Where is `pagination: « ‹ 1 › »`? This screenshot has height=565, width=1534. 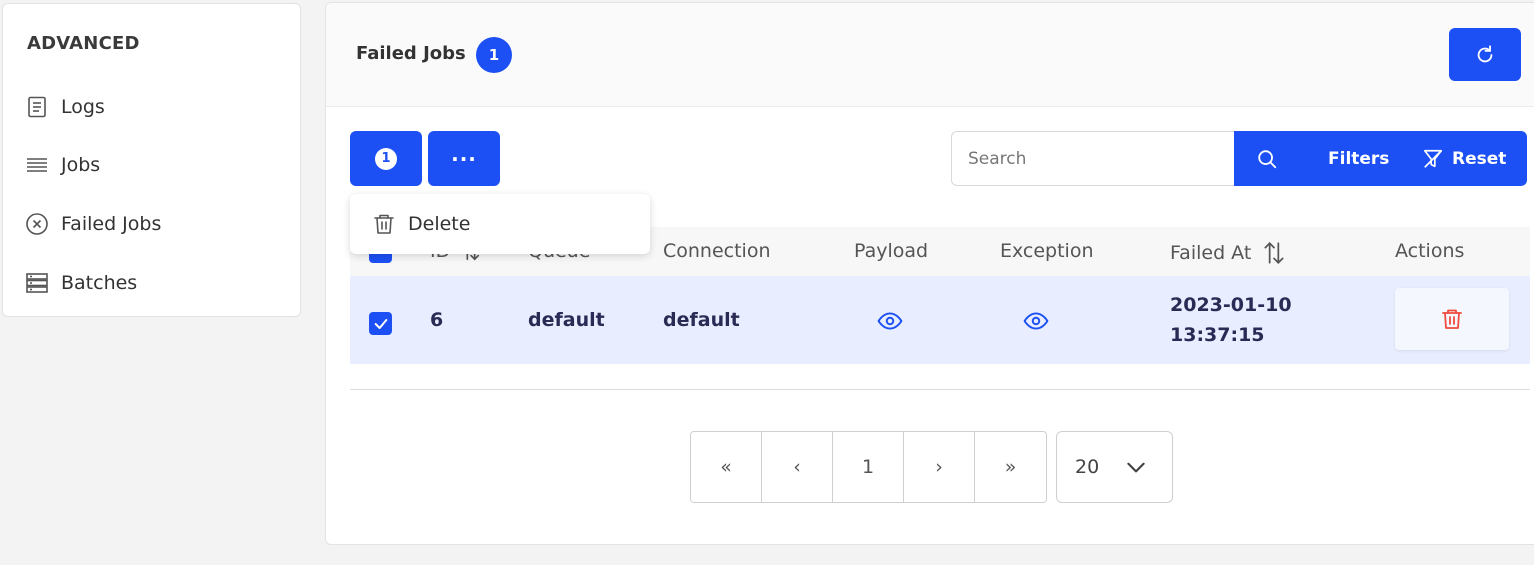 pagination: « ‹ 1 › » is located at coordinates (868, 467).